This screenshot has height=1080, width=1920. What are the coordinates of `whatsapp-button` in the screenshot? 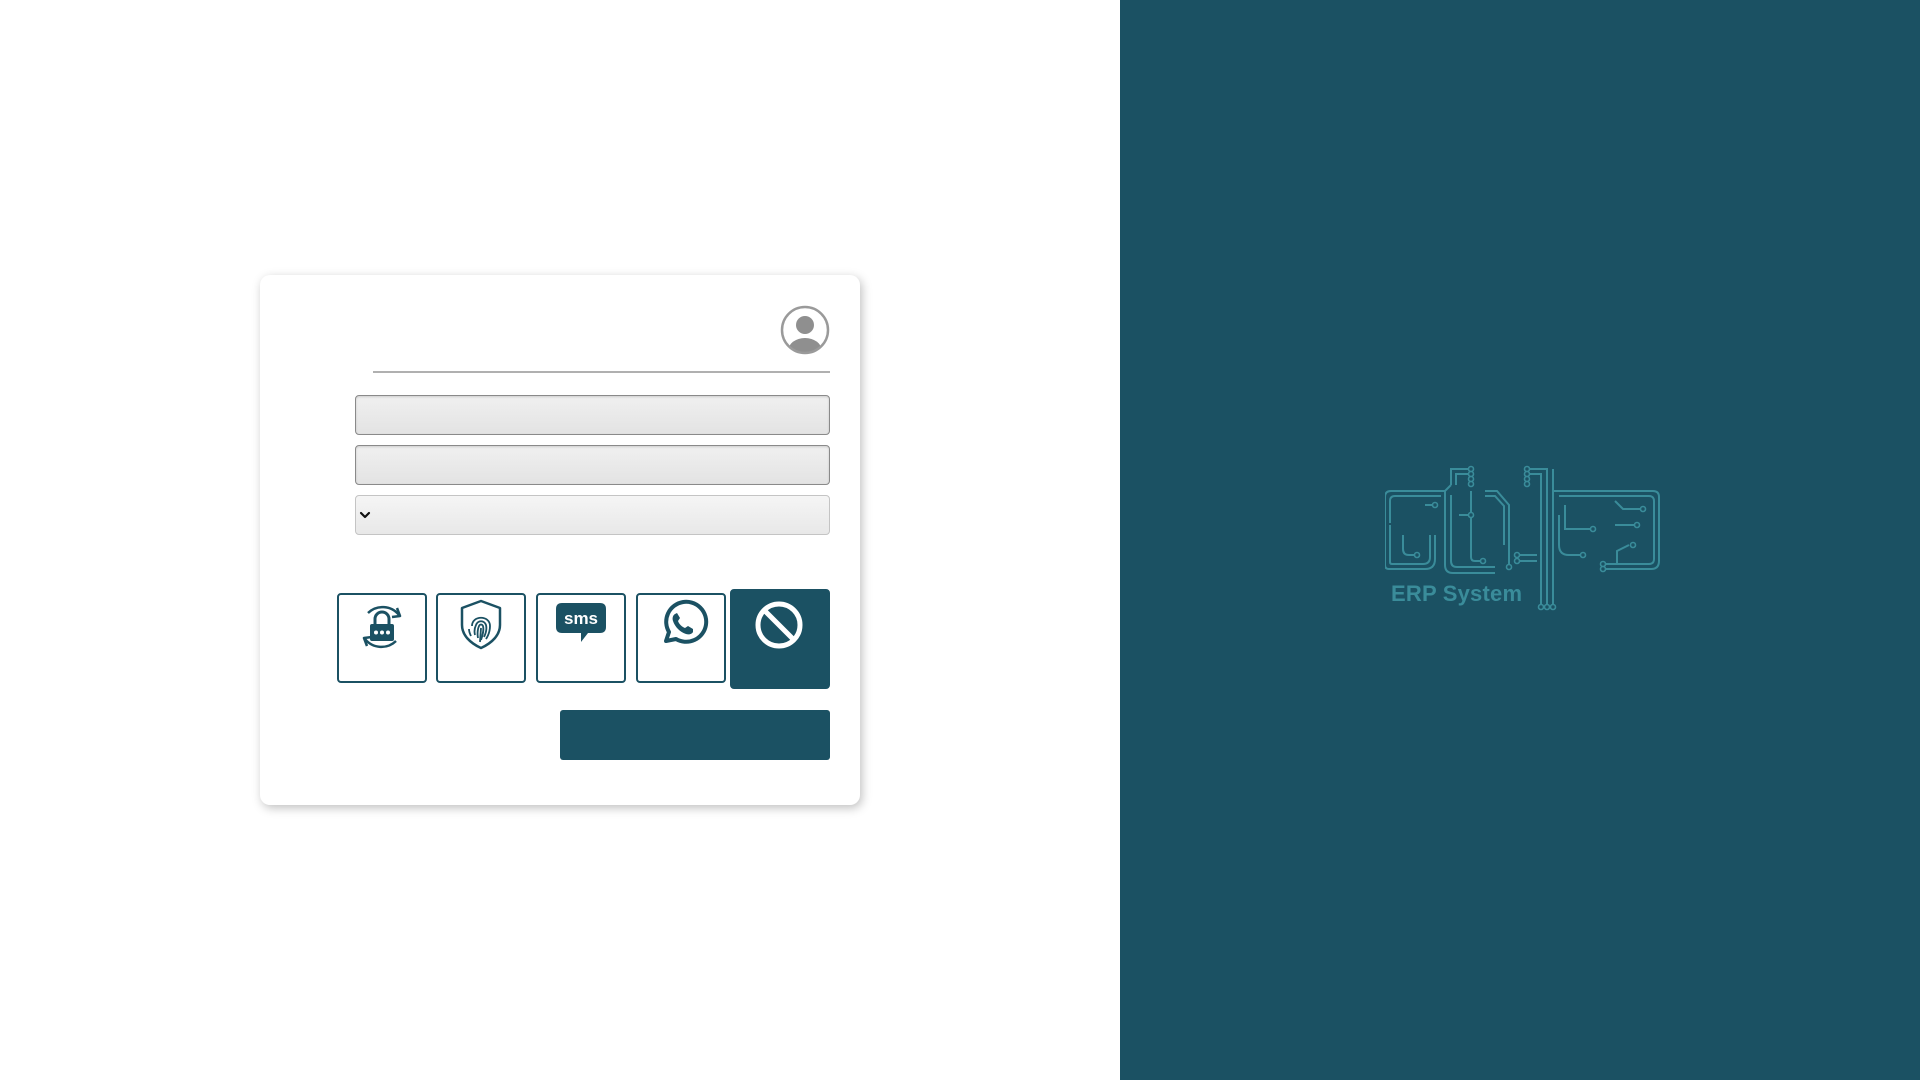 It's located at (681, 638).